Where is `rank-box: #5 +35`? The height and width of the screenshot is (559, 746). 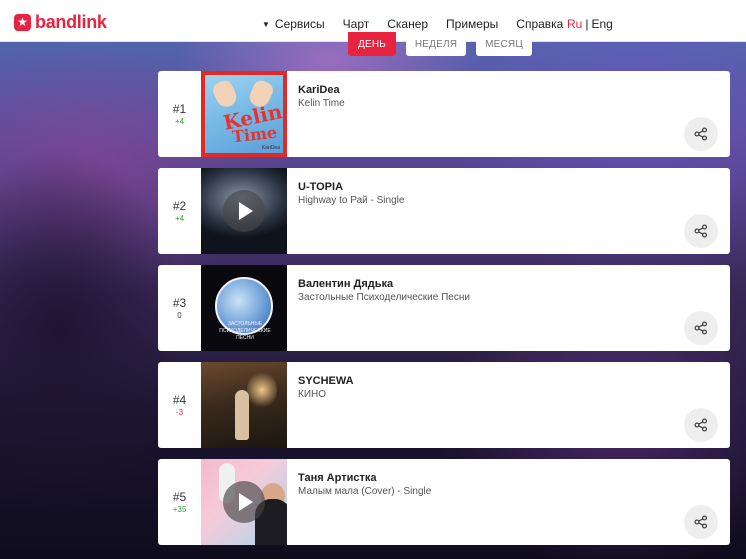
rank-box: #5 +35 is located at coordinates (179, 502).